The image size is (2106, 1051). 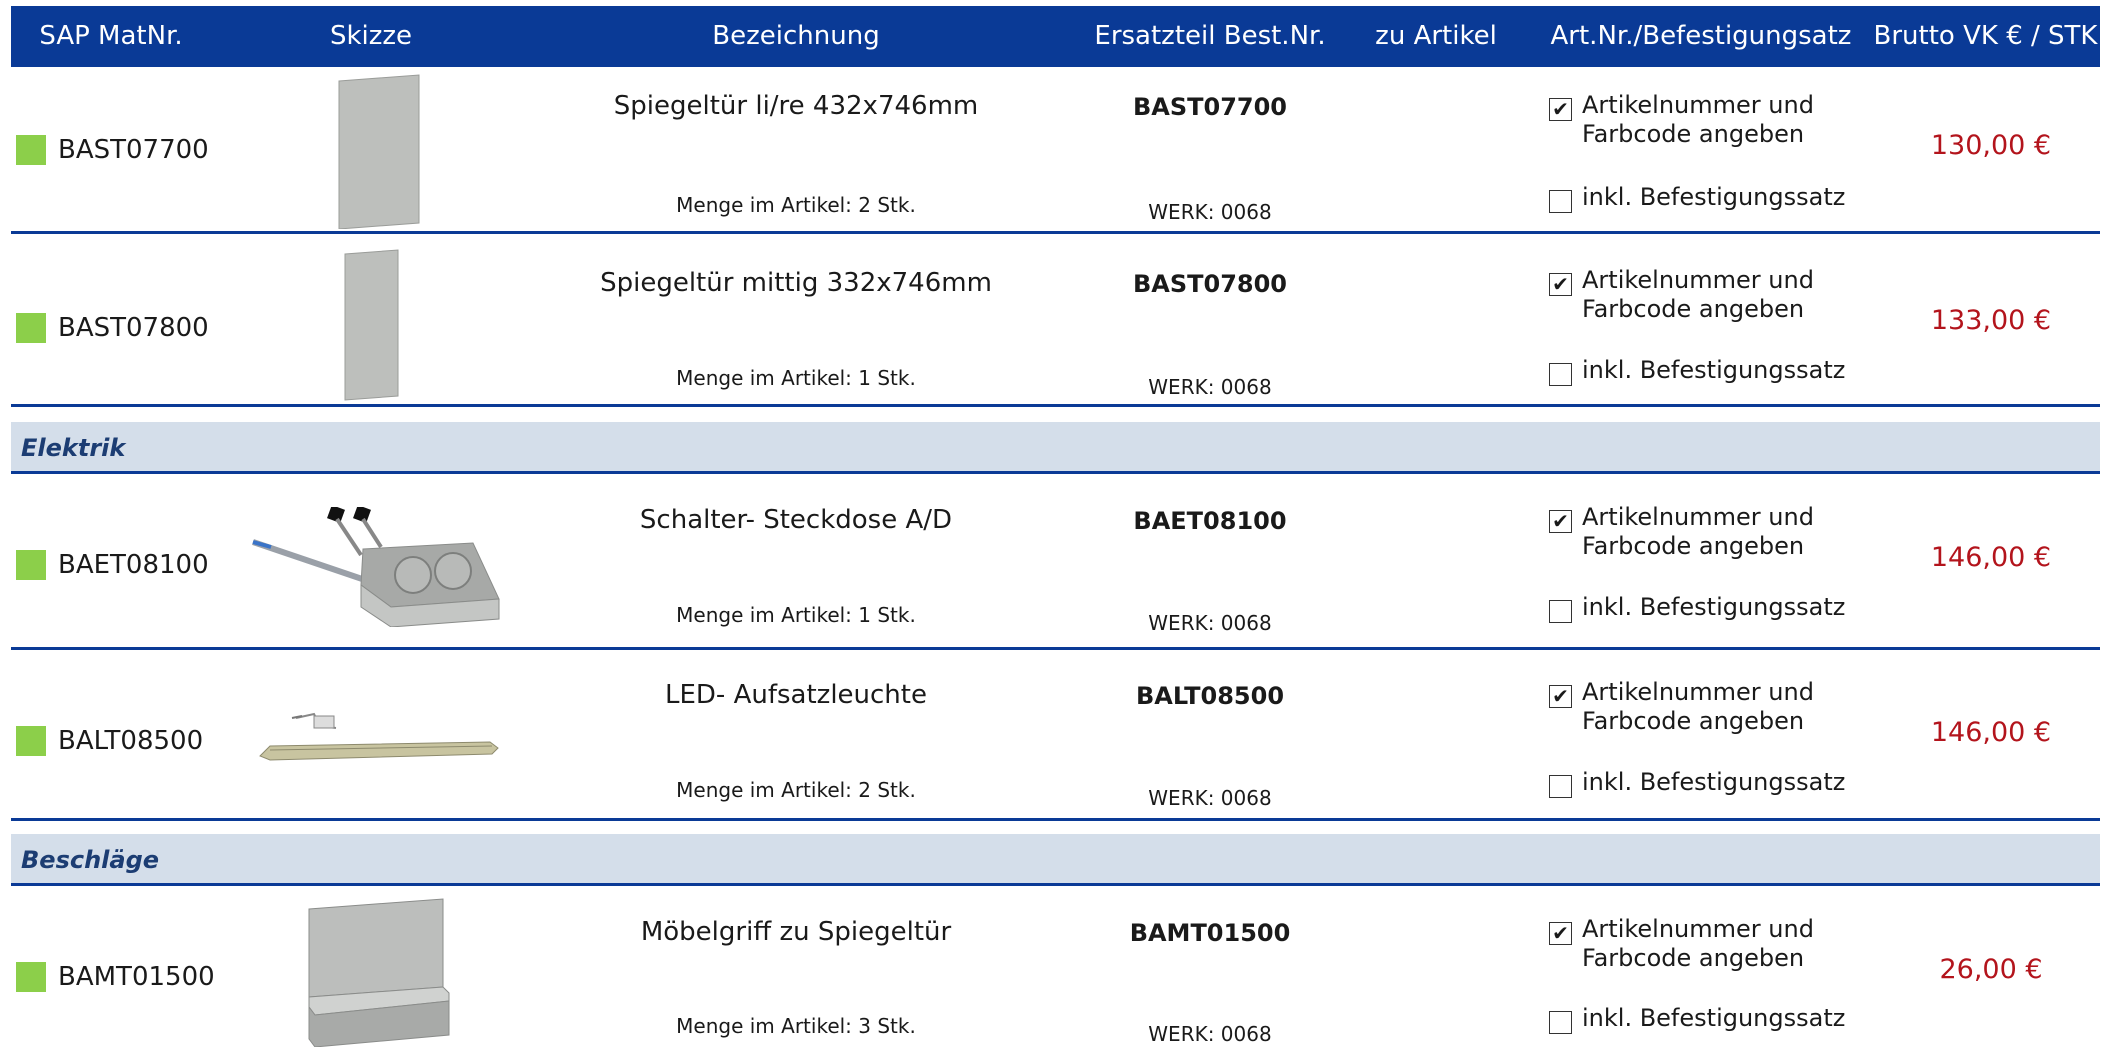 I want to click on sap-number: BAST07800, so click(x=133, y=328).